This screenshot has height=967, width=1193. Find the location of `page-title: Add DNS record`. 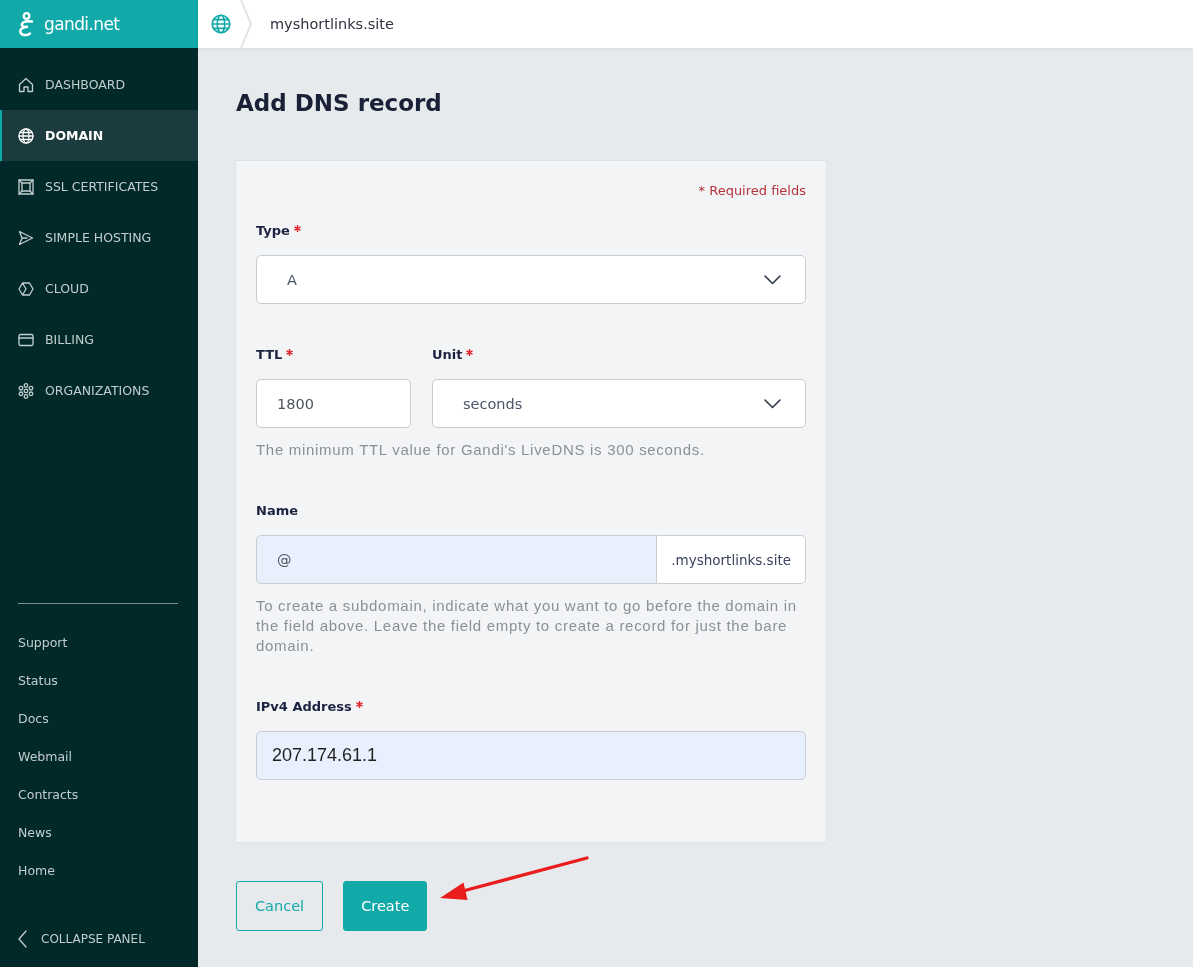

page-title: Add DNS record is located at coordinates (339, 103).